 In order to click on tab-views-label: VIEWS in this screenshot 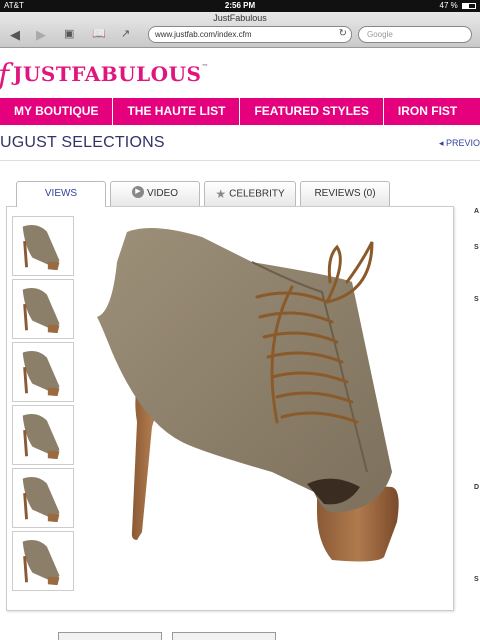, I will do `click(61, 193)`.